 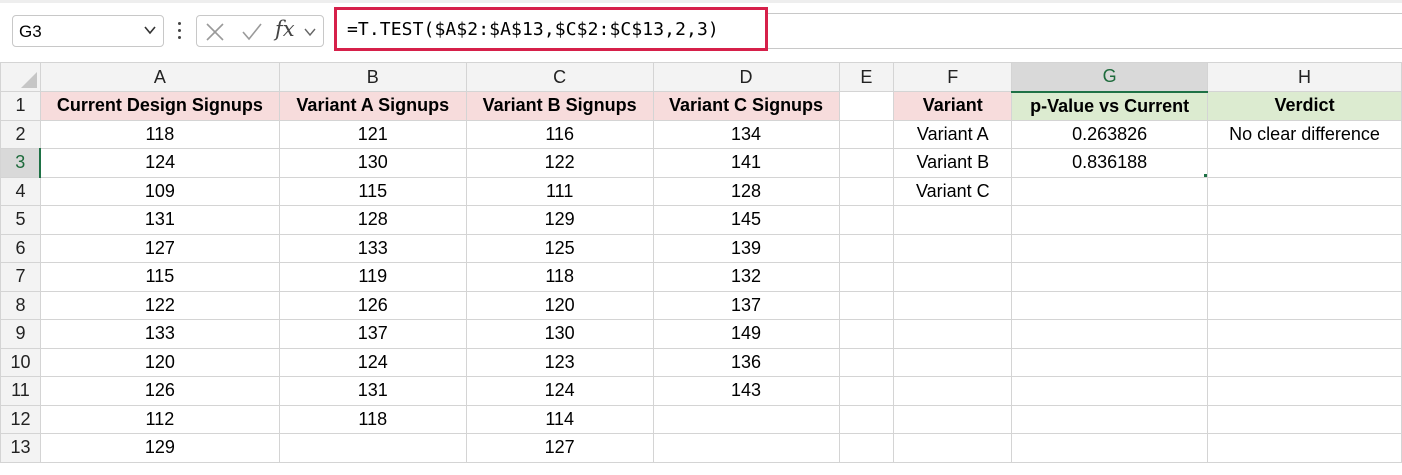 I want to click on cell-h8, so click(x=1304, y=305).